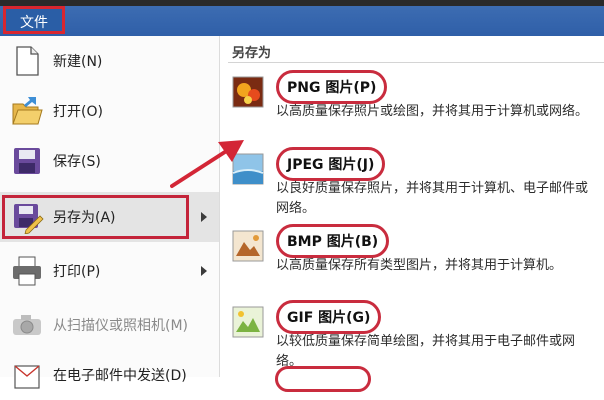  I want to click on window-top-edge, so click(302, 3).